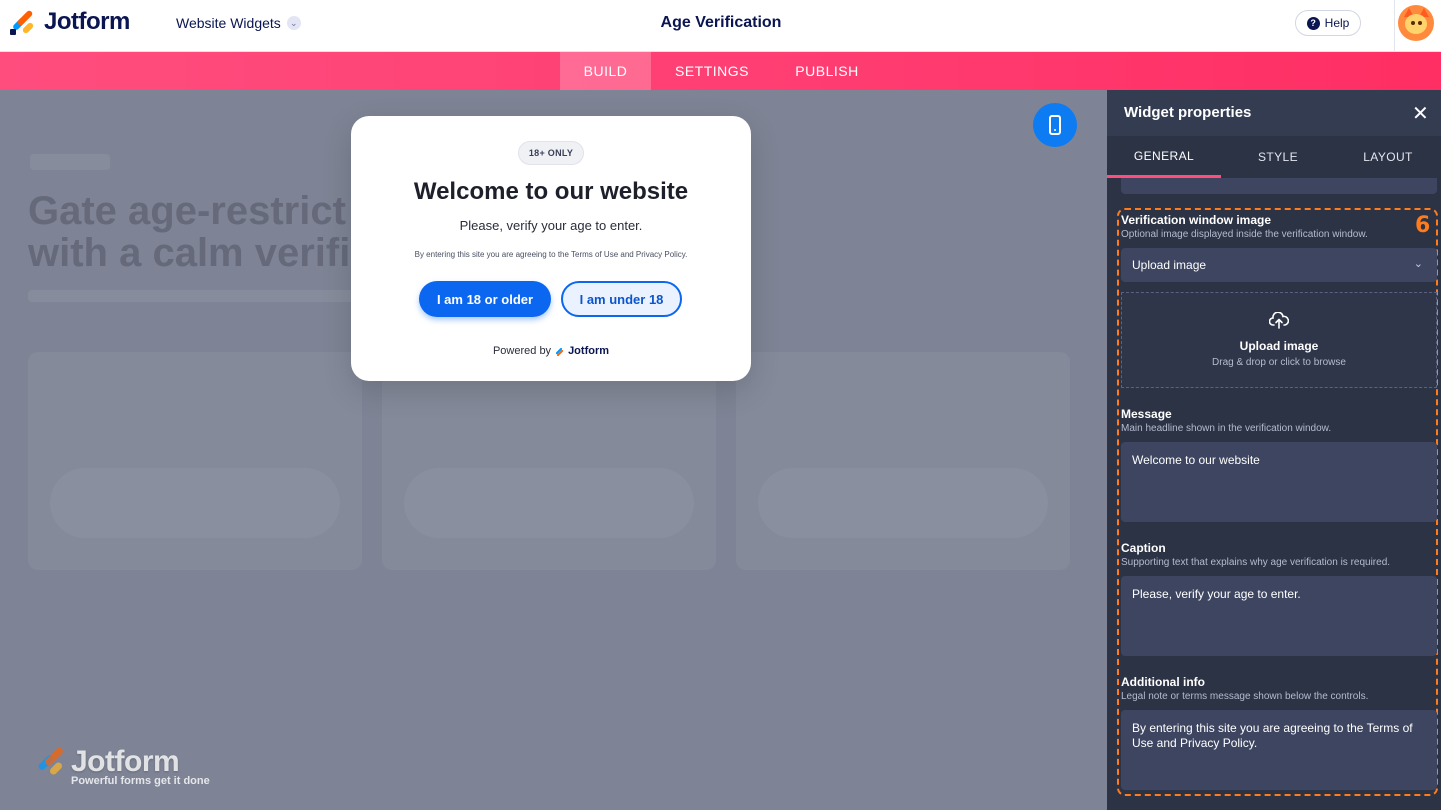 This screenshot has height=810, width=1441. Describe the element at coordinates (52, 761) in the screenshot. I see `jotform-watermark-icon` at that location.